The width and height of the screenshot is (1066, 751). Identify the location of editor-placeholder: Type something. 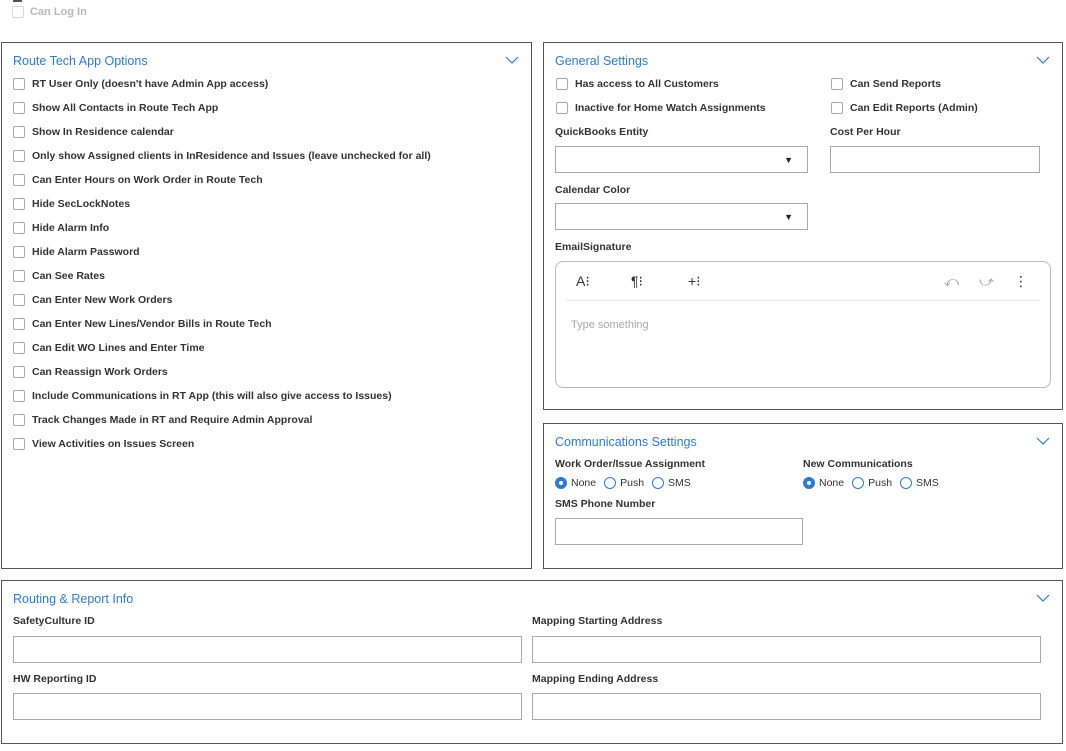
(610, 325).